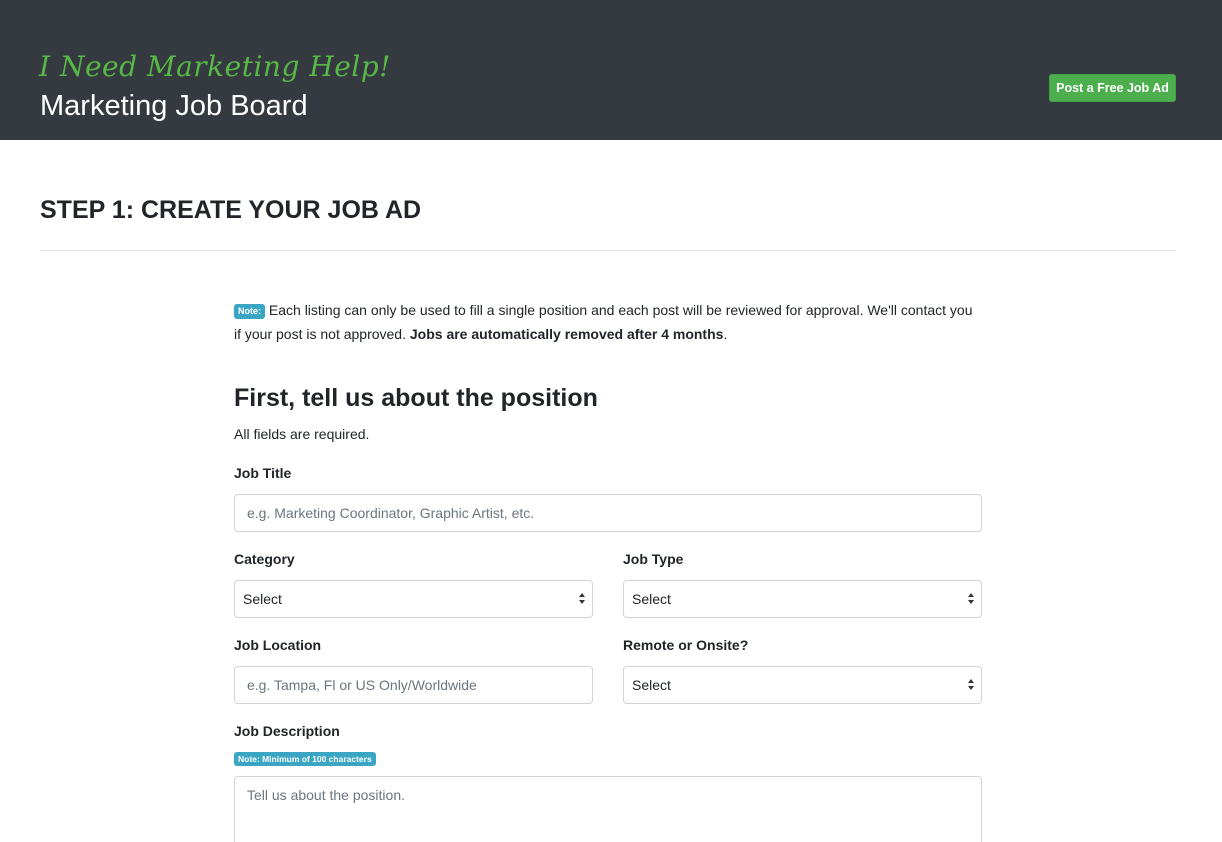 Image resolution: width=1222 pixels, height=842 pixels. Describe the element at coordinates (651, 599) in the screenshot. I see `job-type-select-value: Select` at that location.